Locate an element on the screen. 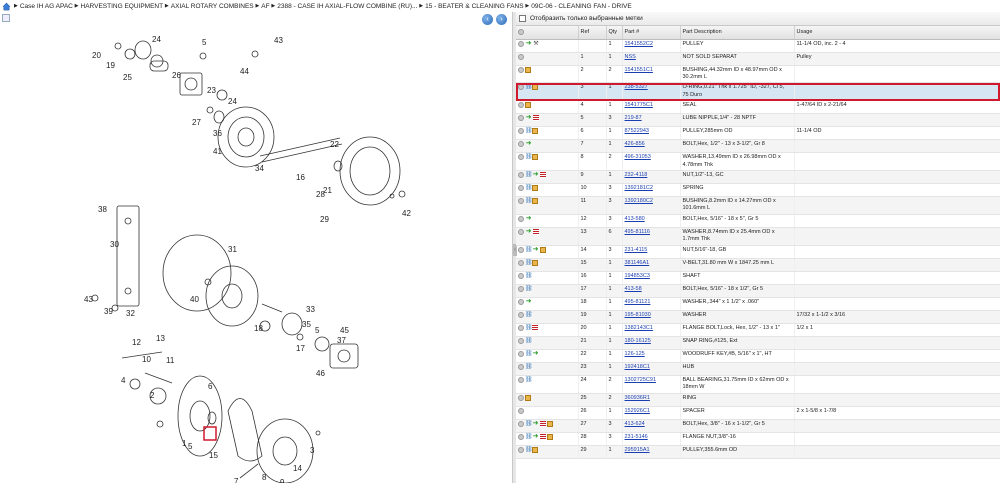  table-row: 26 1 152926C1 SPACER 2 x 1-5/8 x 1-7/8 is located at coordinates (758, 413).